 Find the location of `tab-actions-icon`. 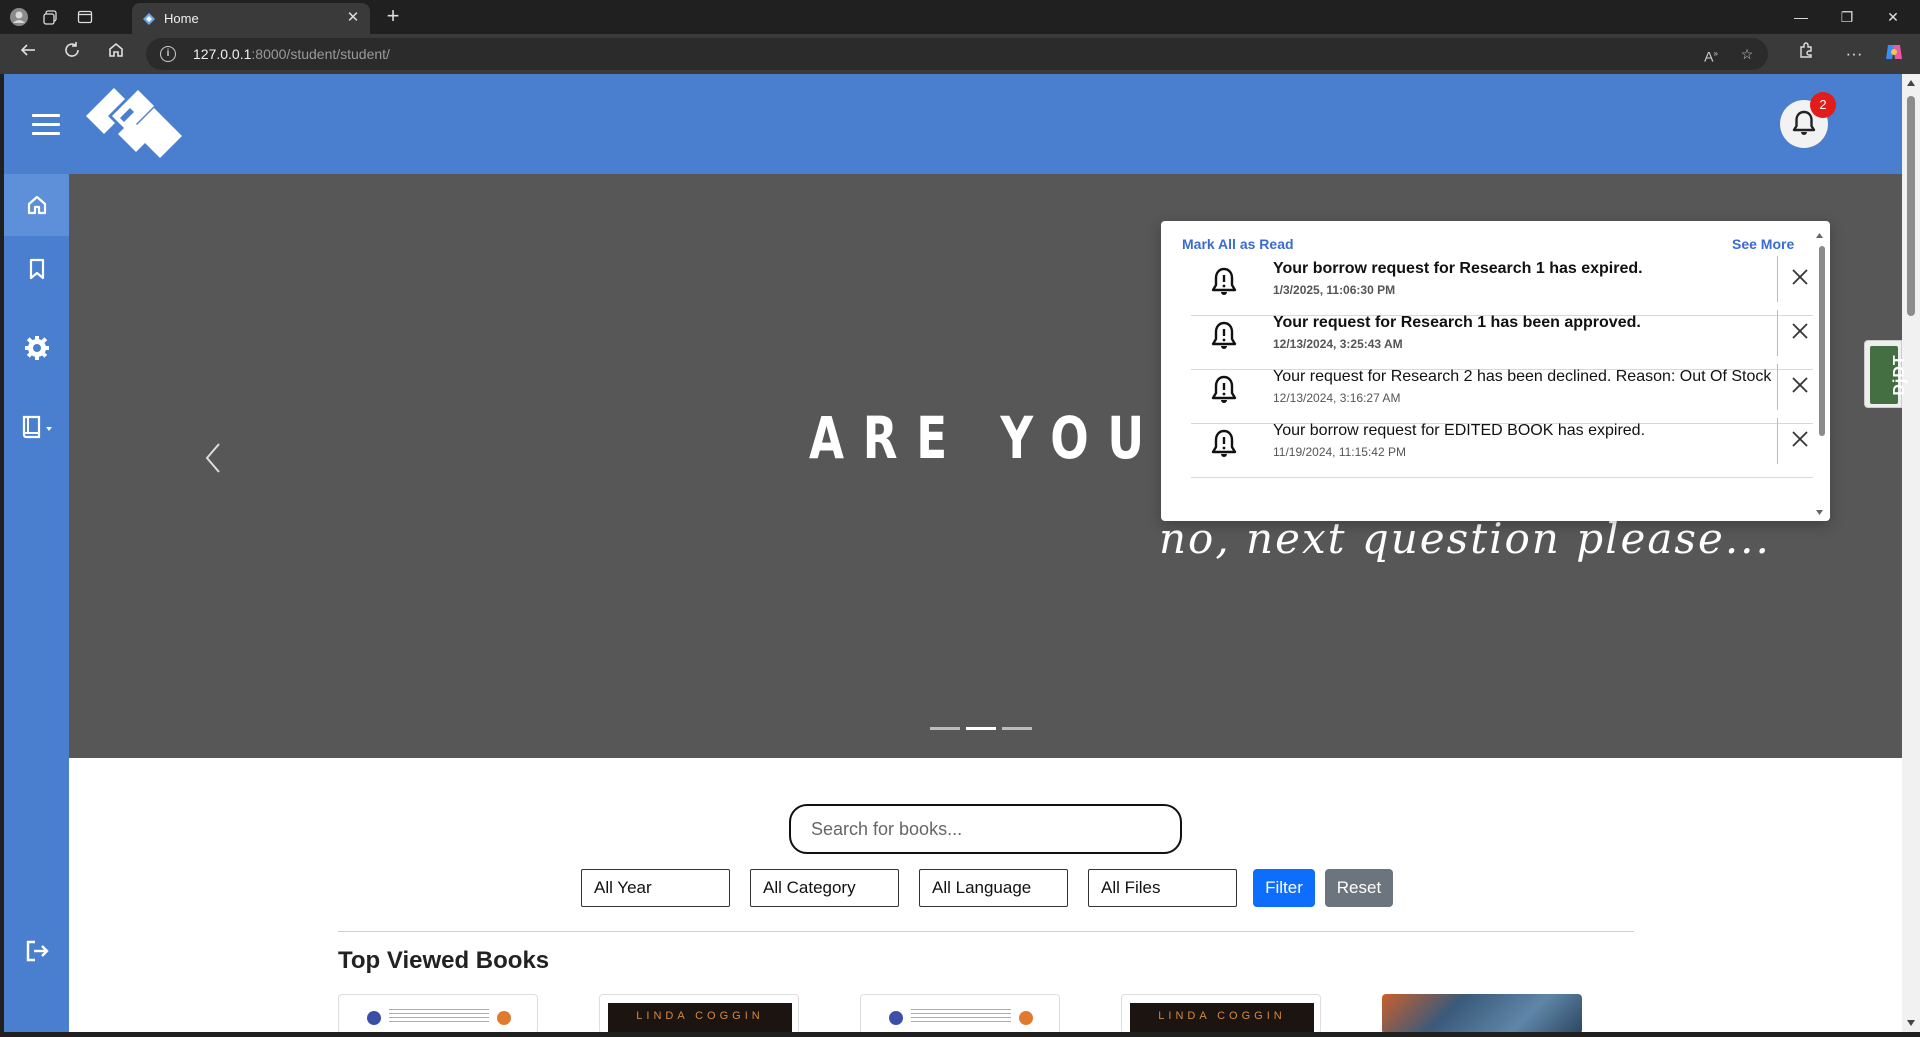

tab-actions-icon is located at coordinates (85, 17).